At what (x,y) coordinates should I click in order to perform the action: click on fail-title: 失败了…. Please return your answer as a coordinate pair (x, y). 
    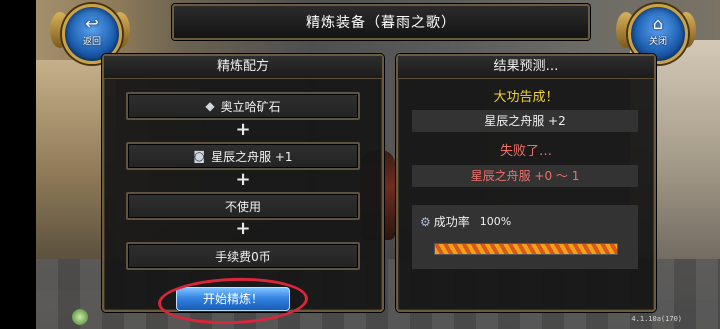
    Looking at the image, I should click on (525, 151).